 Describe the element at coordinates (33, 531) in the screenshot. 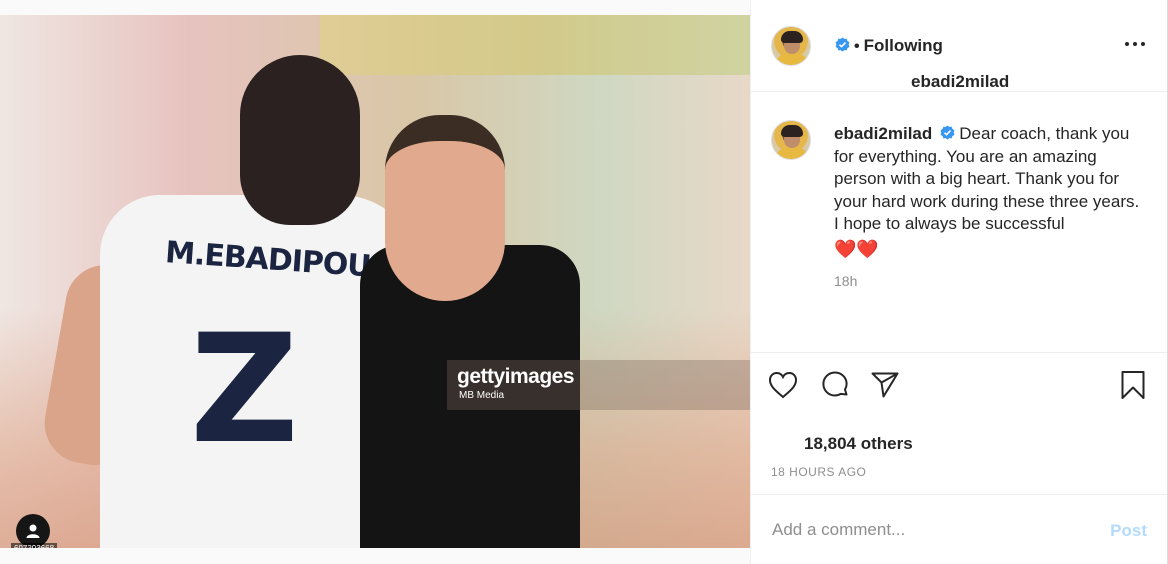

I see `person-icon` at that location.